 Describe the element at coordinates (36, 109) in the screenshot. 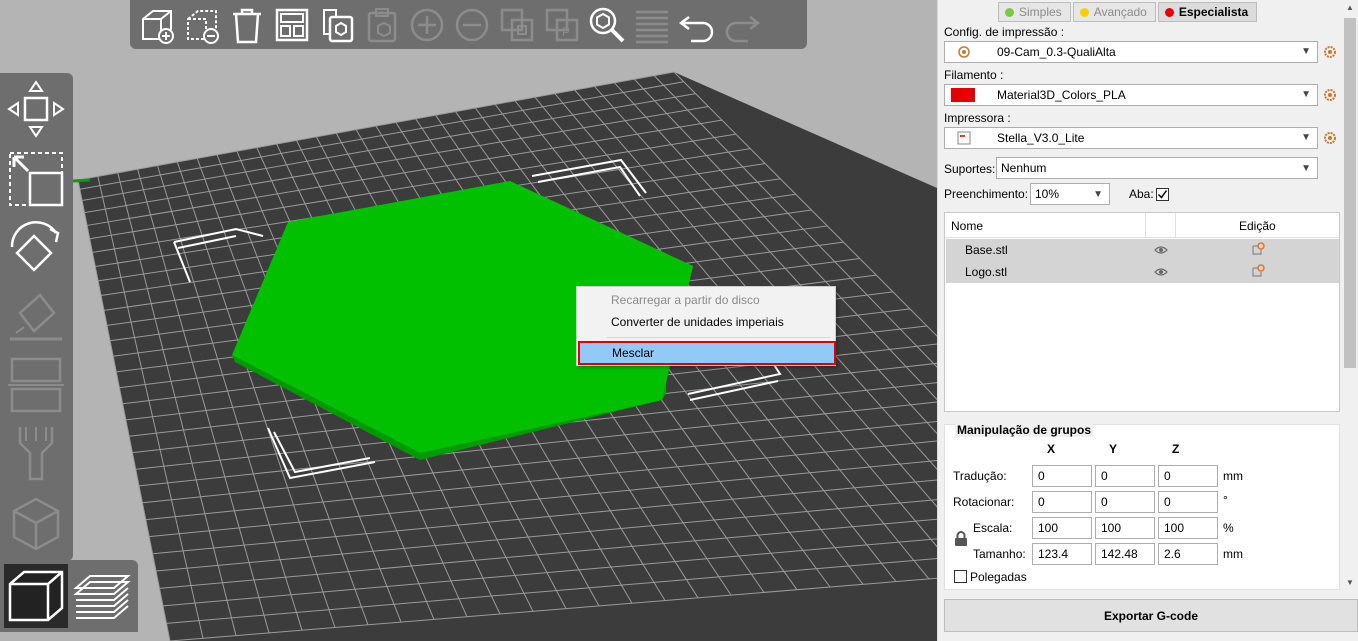

I see `move-icon` at that location.